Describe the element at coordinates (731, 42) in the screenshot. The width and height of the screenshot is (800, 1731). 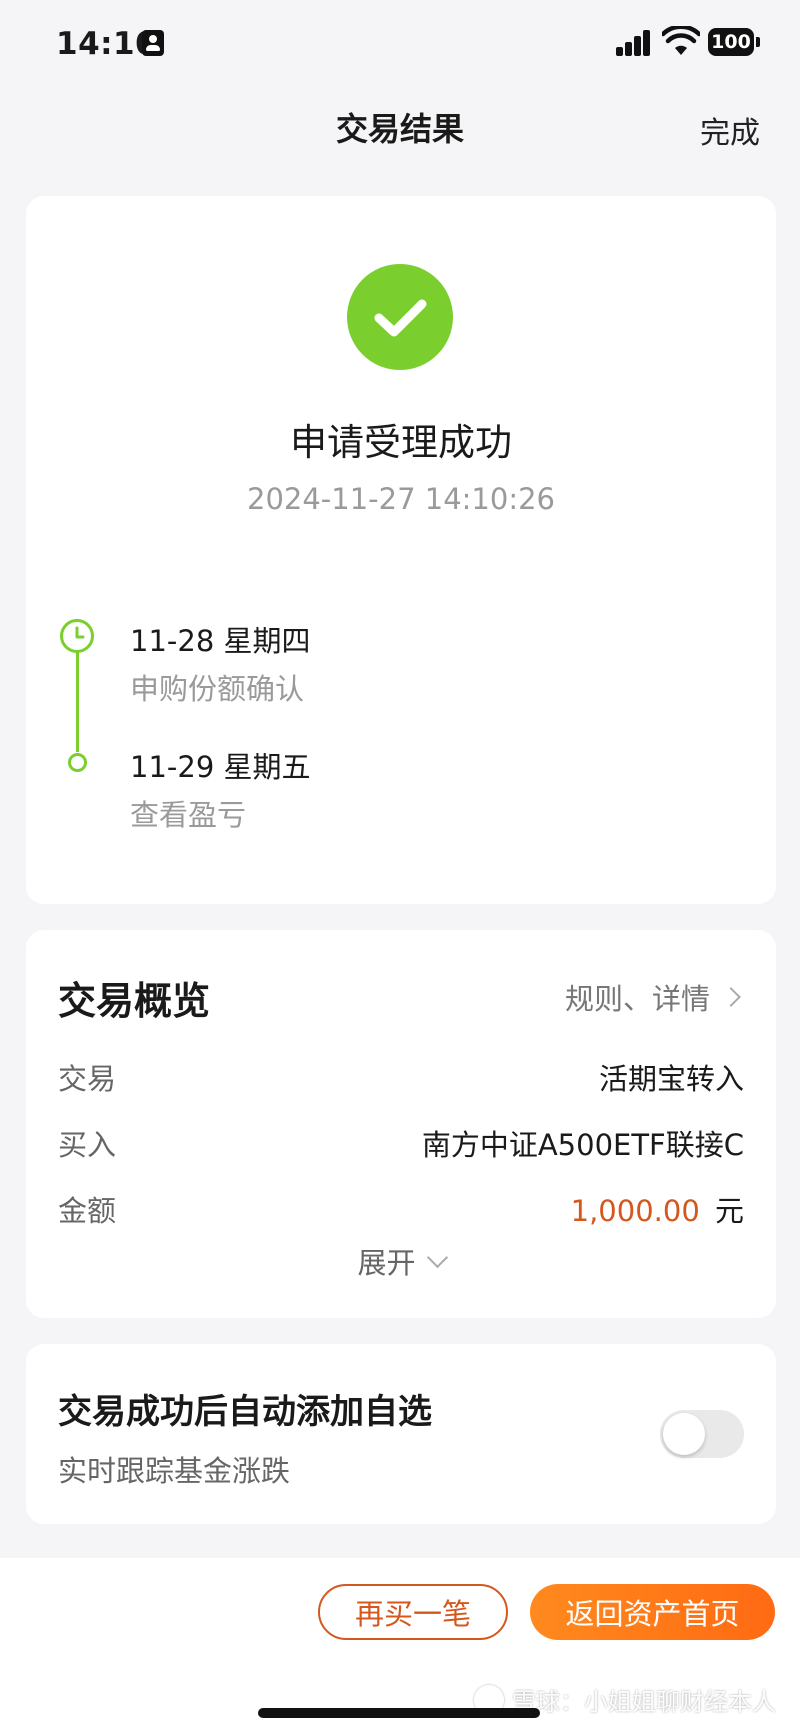
I see `battery-level: 100` at that location.